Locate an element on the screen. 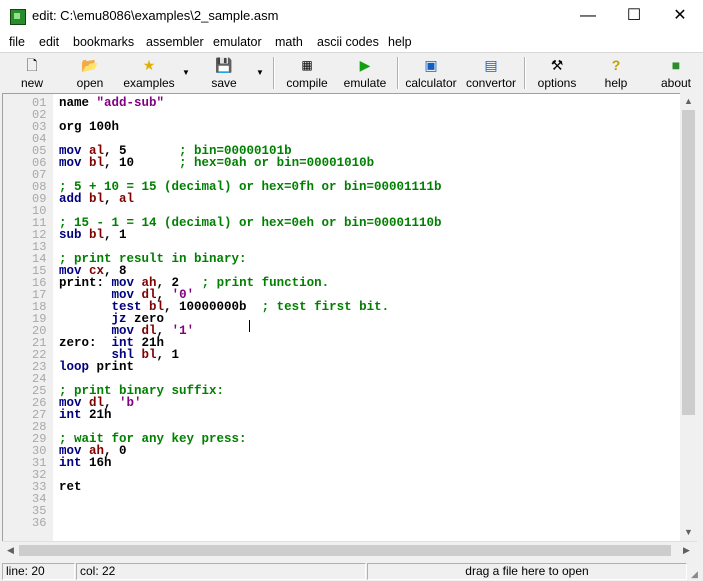 This screenshot has width=703, height=581. code-token: sub is located at coordinates (74, 235).